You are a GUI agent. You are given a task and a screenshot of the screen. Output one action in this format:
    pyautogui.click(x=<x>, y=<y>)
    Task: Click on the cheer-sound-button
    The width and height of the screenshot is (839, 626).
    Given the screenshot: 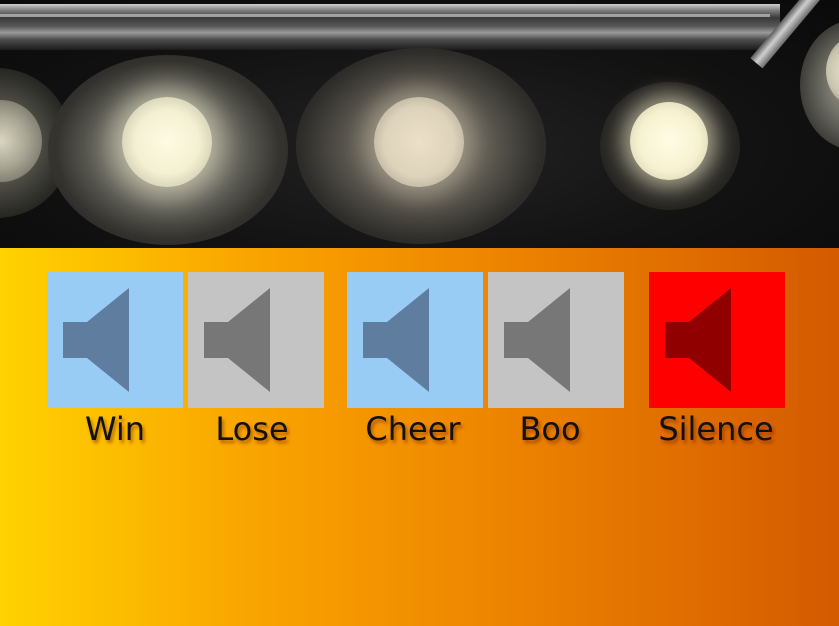 What is the action you would take?
    pyautogui.click(x=415, y=340)
    